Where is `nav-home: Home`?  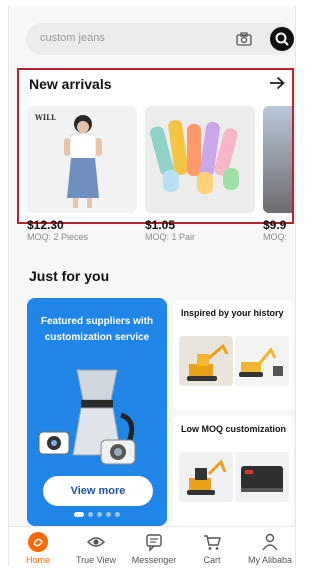
nav-home: Home is located at coordinates (38, 546).